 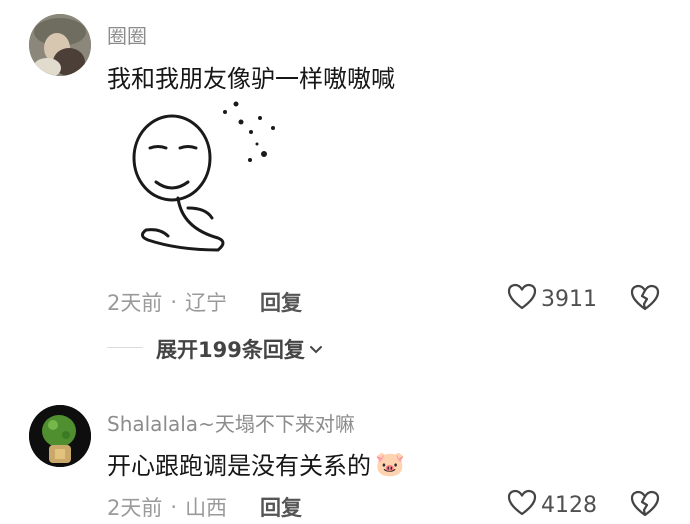 What do you see at coordinates (251, 79) in the screenshot?
I see `comment-text: 我和我朋友像驴一样嗷嗷喊` at bounding box center [251, 79].